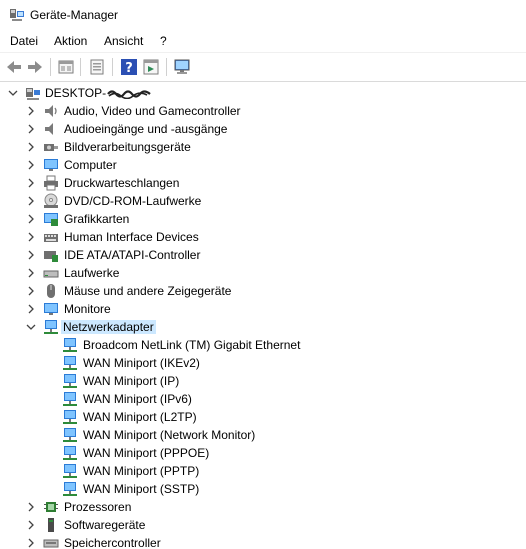 This screenshot has height=549, width=526. Describe the element at coordinates (51, 147) in the screenshot. I see `camera-icon` at that location.